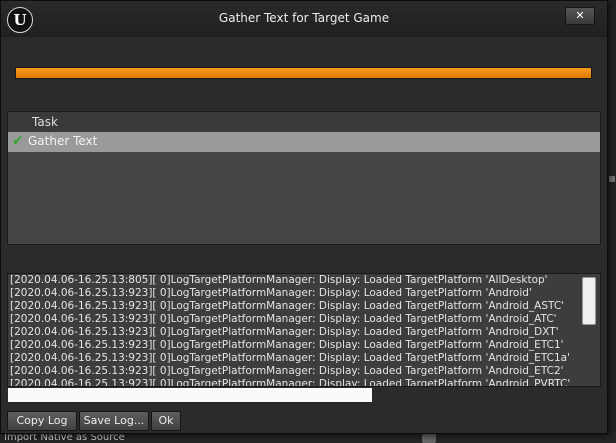 This screenshot has height=443, width=616. What do you see at coordinates (304, 142) in the screenshot?
I see `task-row: ✔ Gather Text` at bounding box center [304, 142].